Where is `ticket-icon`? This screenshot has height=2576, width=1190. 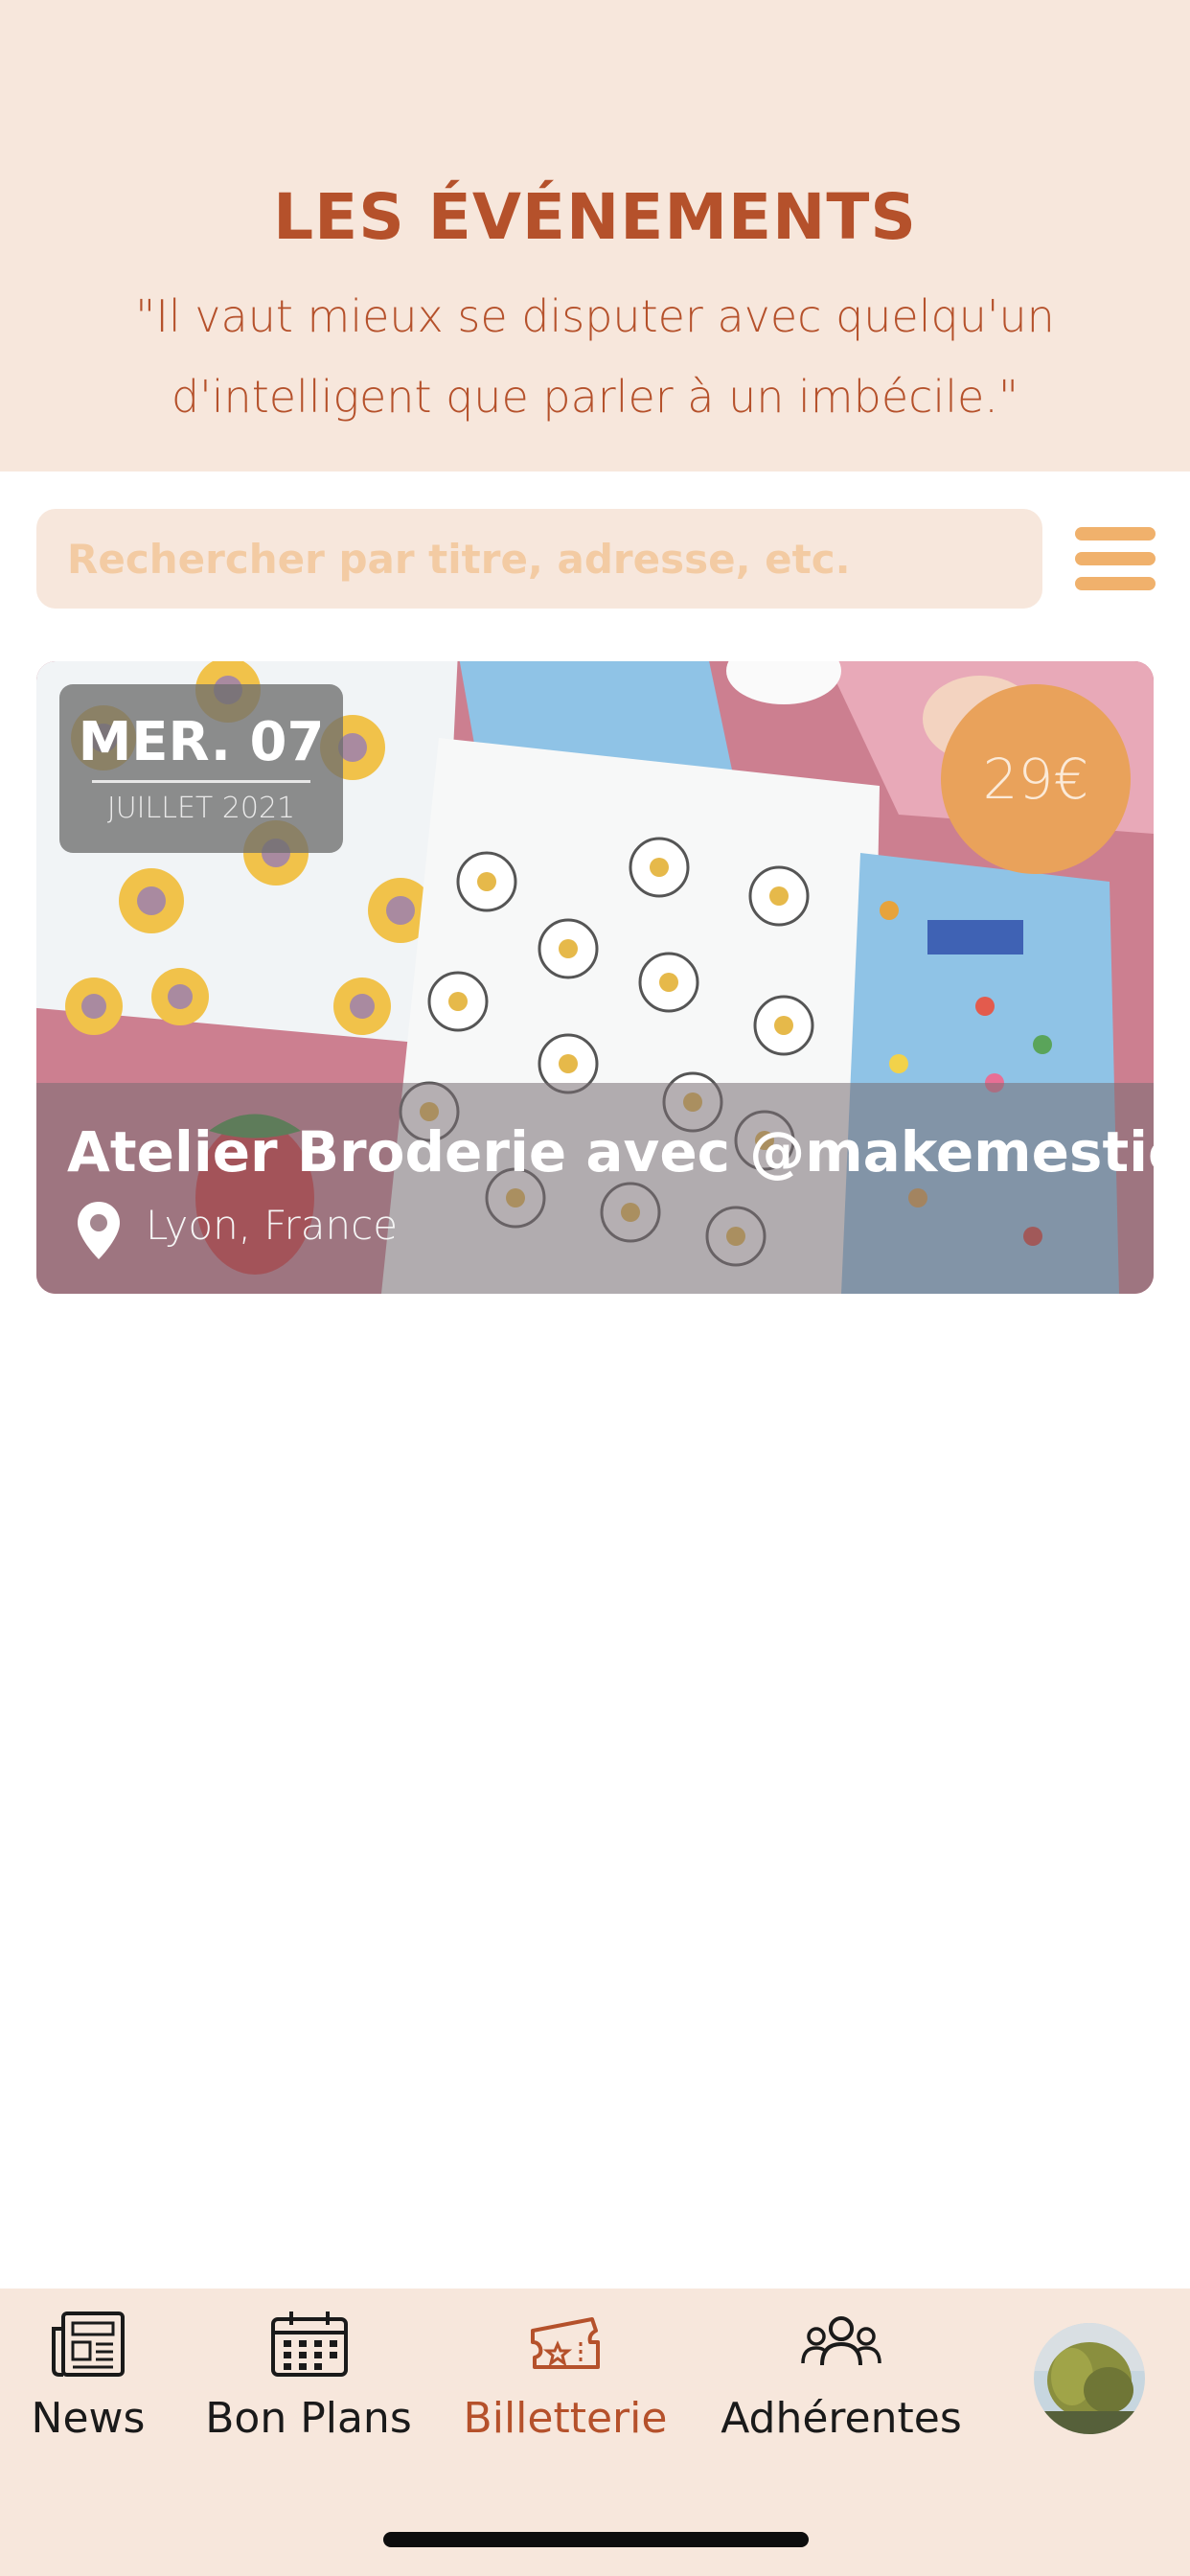 ticket-icon is located at coordinates (565, 2343).